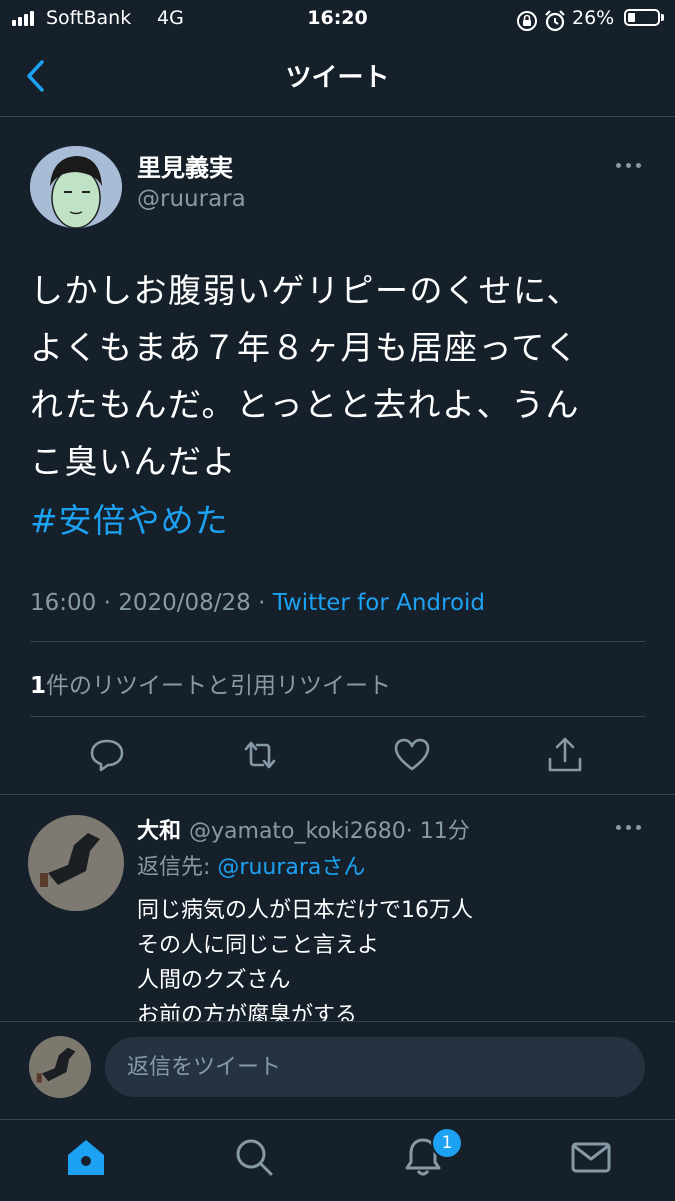 The image size is (675, 1201). Describe the element at coordinates (662, 17) in the screenshot. I see `battery-nub` at that location.